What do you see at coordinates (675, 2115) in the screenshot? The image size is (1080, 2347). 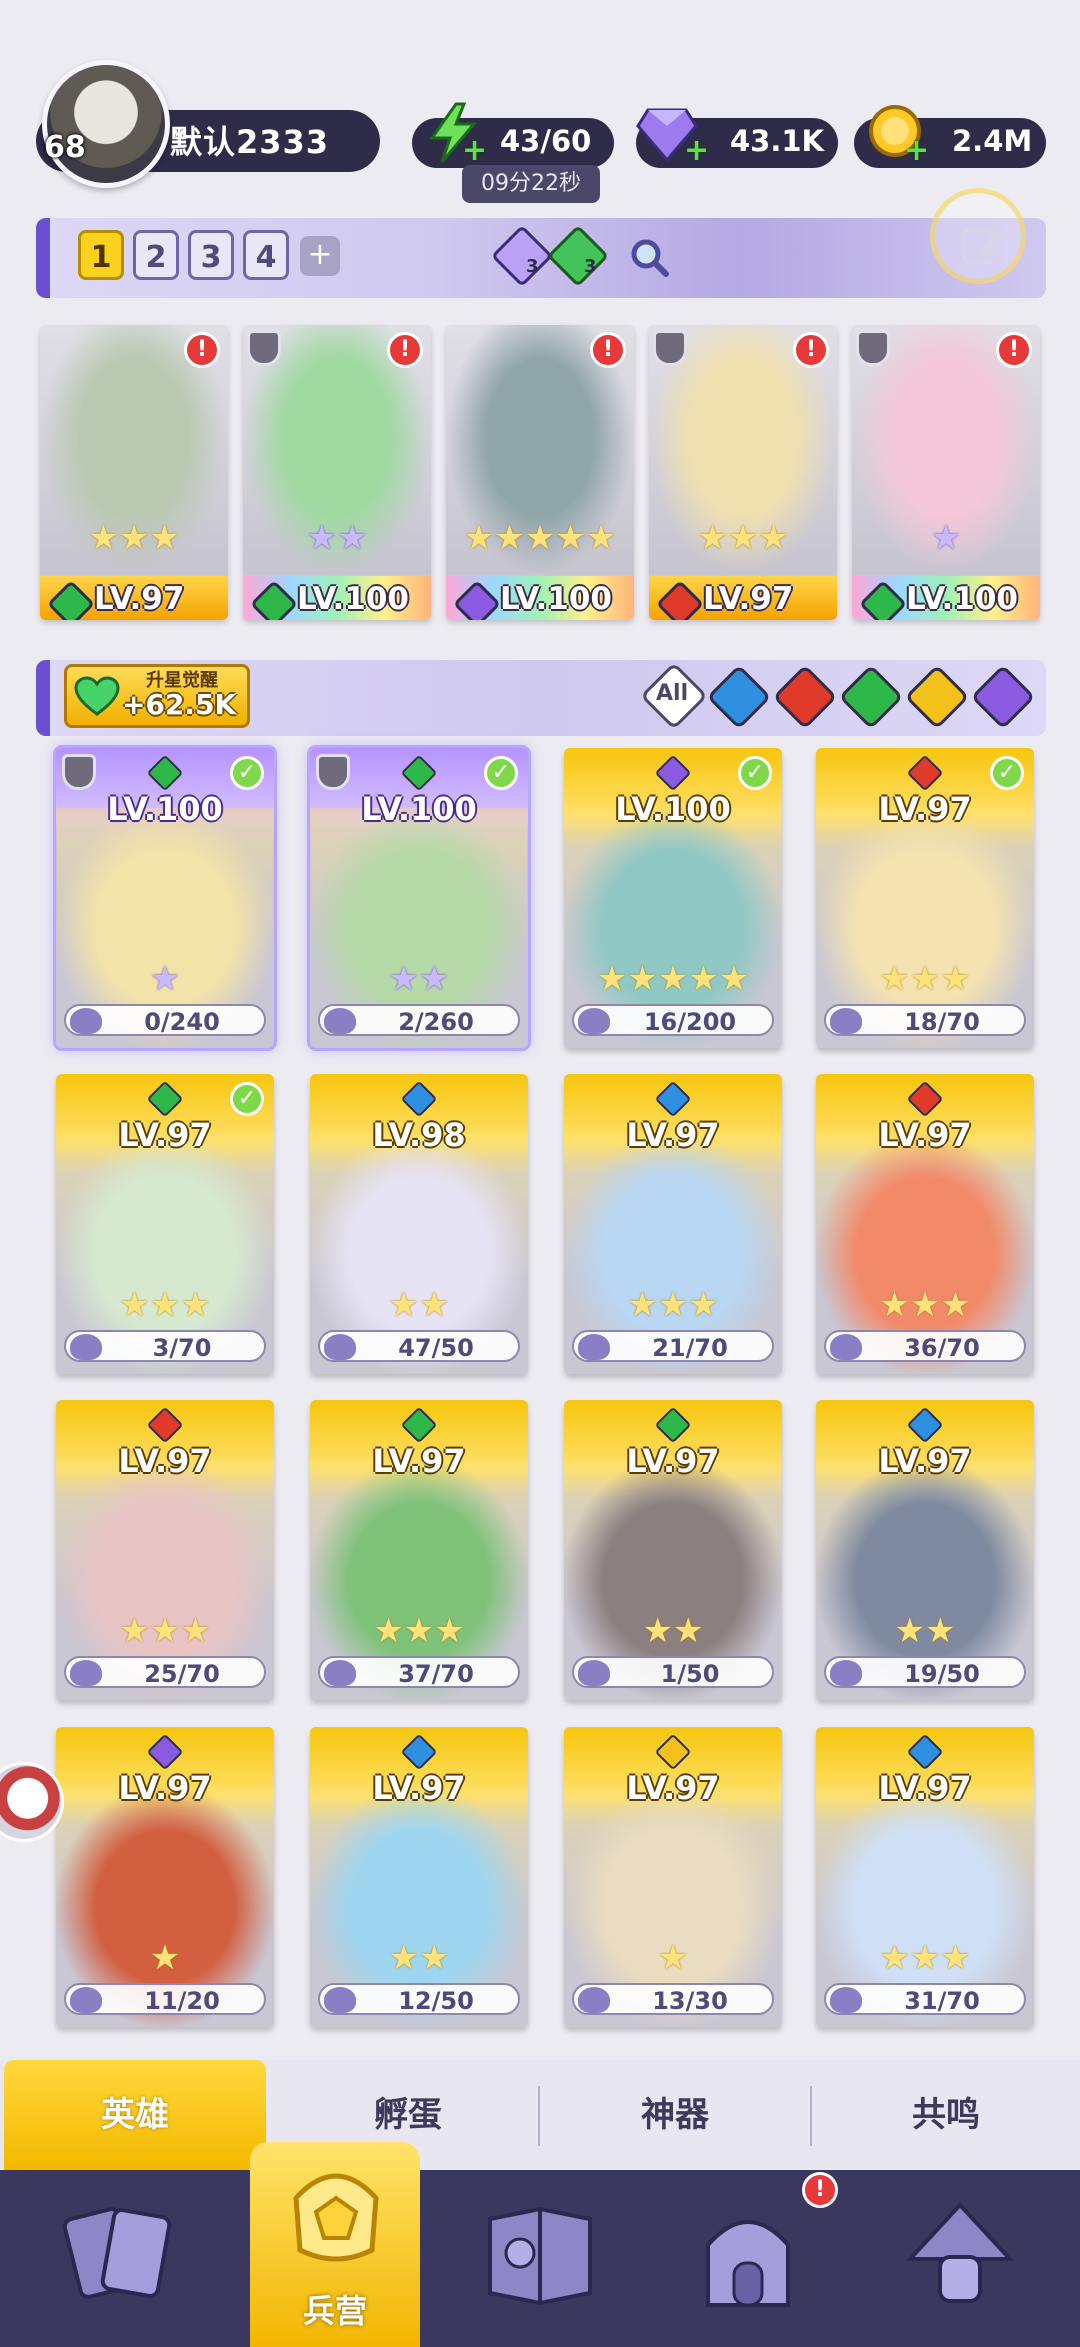 I see `tab-artifacts: 神器` at bounding box center [675, 2115].